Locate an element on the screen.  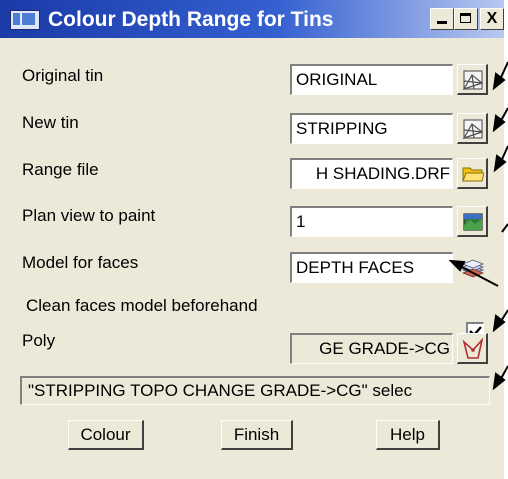
annotation-arrows is located at coordinates (478, 226).